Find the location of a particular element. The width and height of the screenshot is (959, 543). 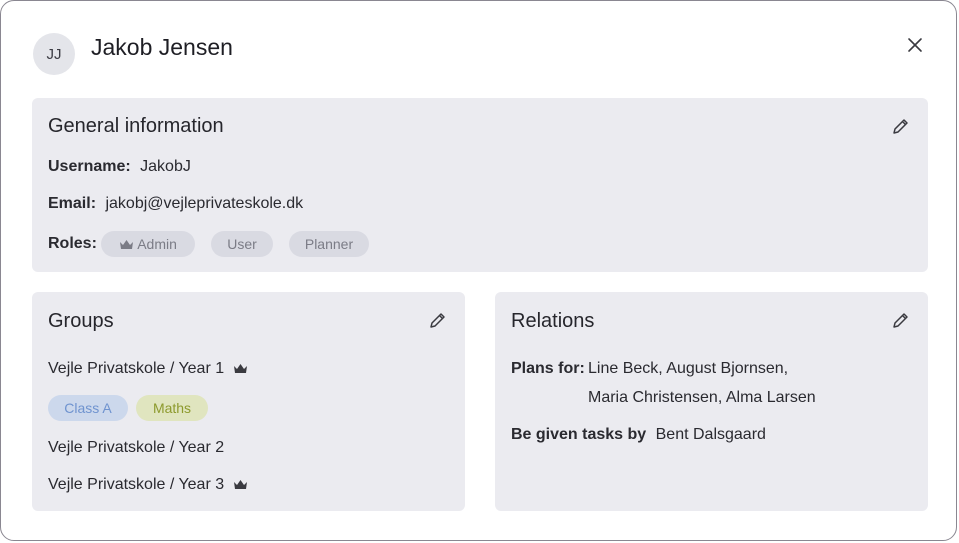

role-chip-planner: Planner is located at coordinates (329, 244).